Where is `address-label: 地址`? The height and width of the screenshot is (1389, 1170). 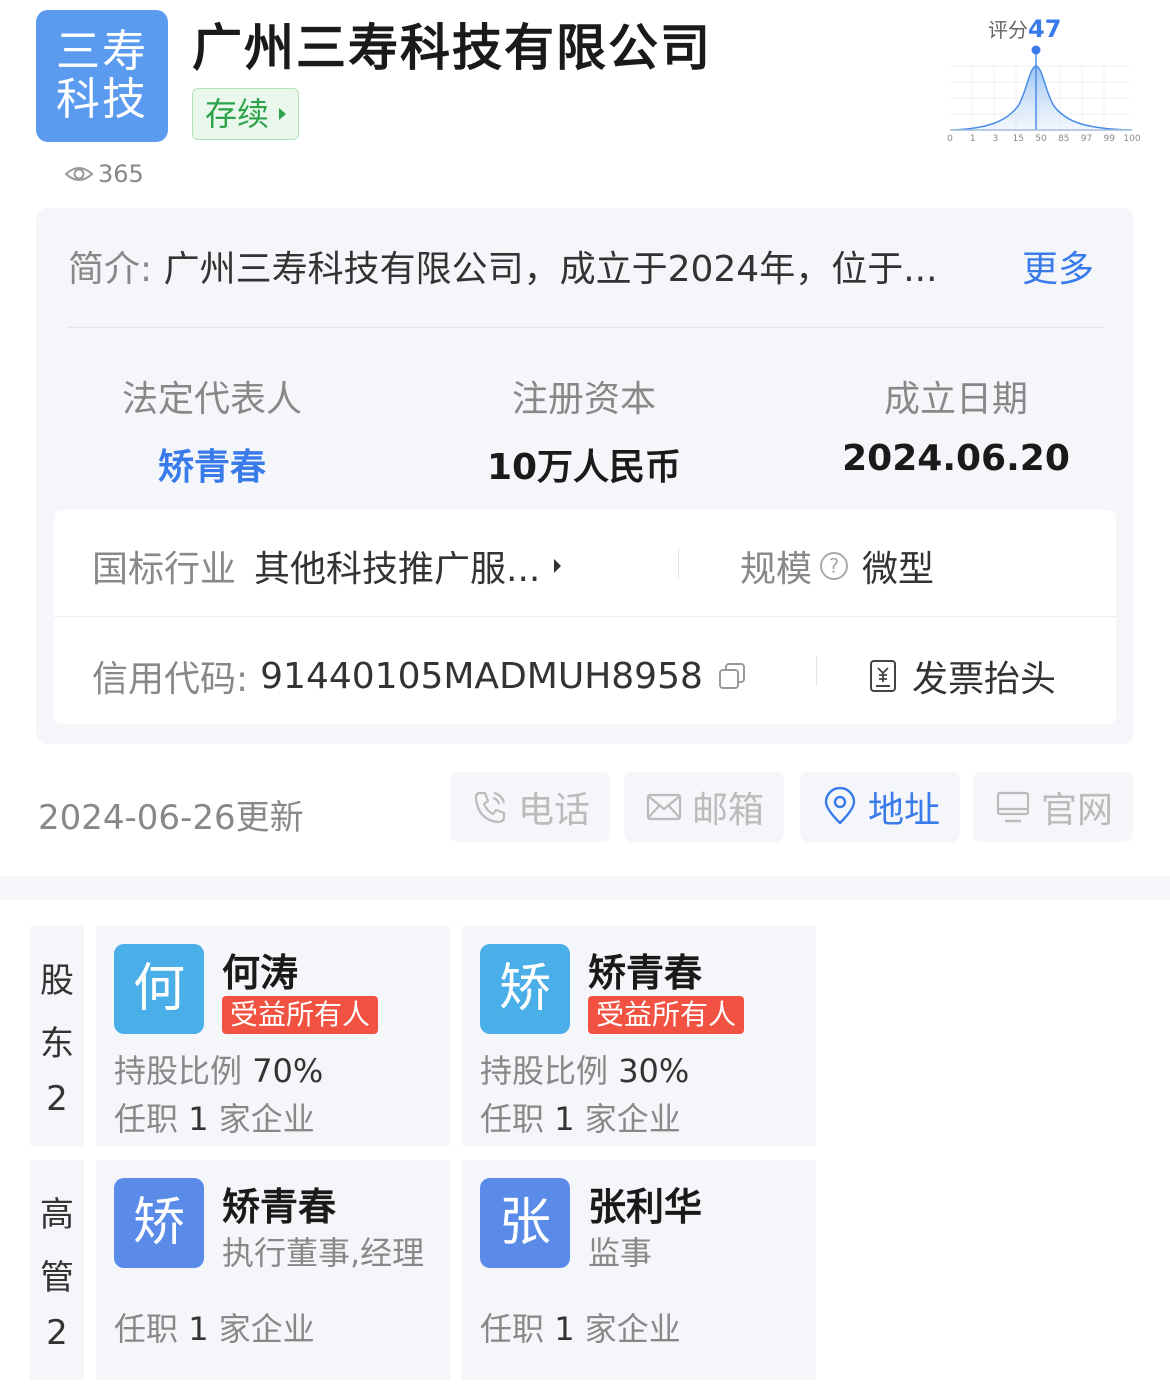
address-label: 地址 is located at coordinates (903, 810).